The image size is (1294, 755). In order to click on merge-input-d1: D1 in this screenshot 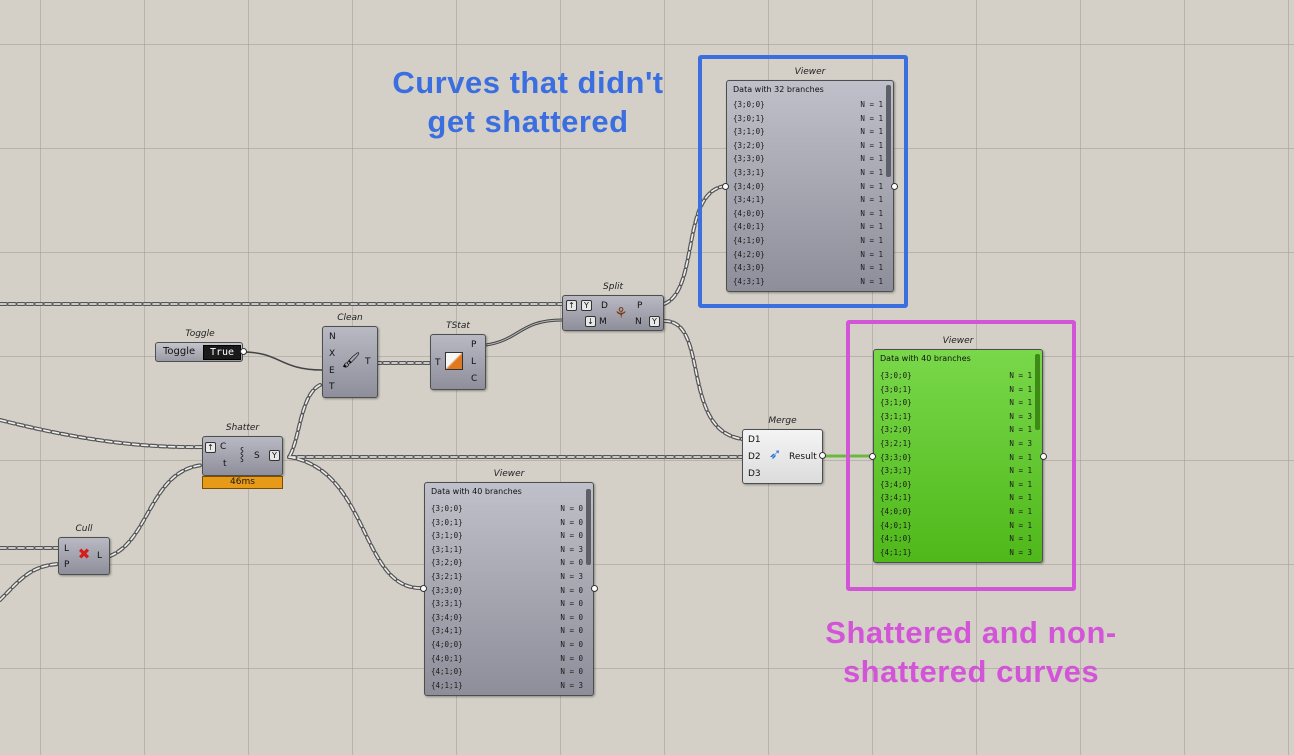, I will do `click(754, 440)`.